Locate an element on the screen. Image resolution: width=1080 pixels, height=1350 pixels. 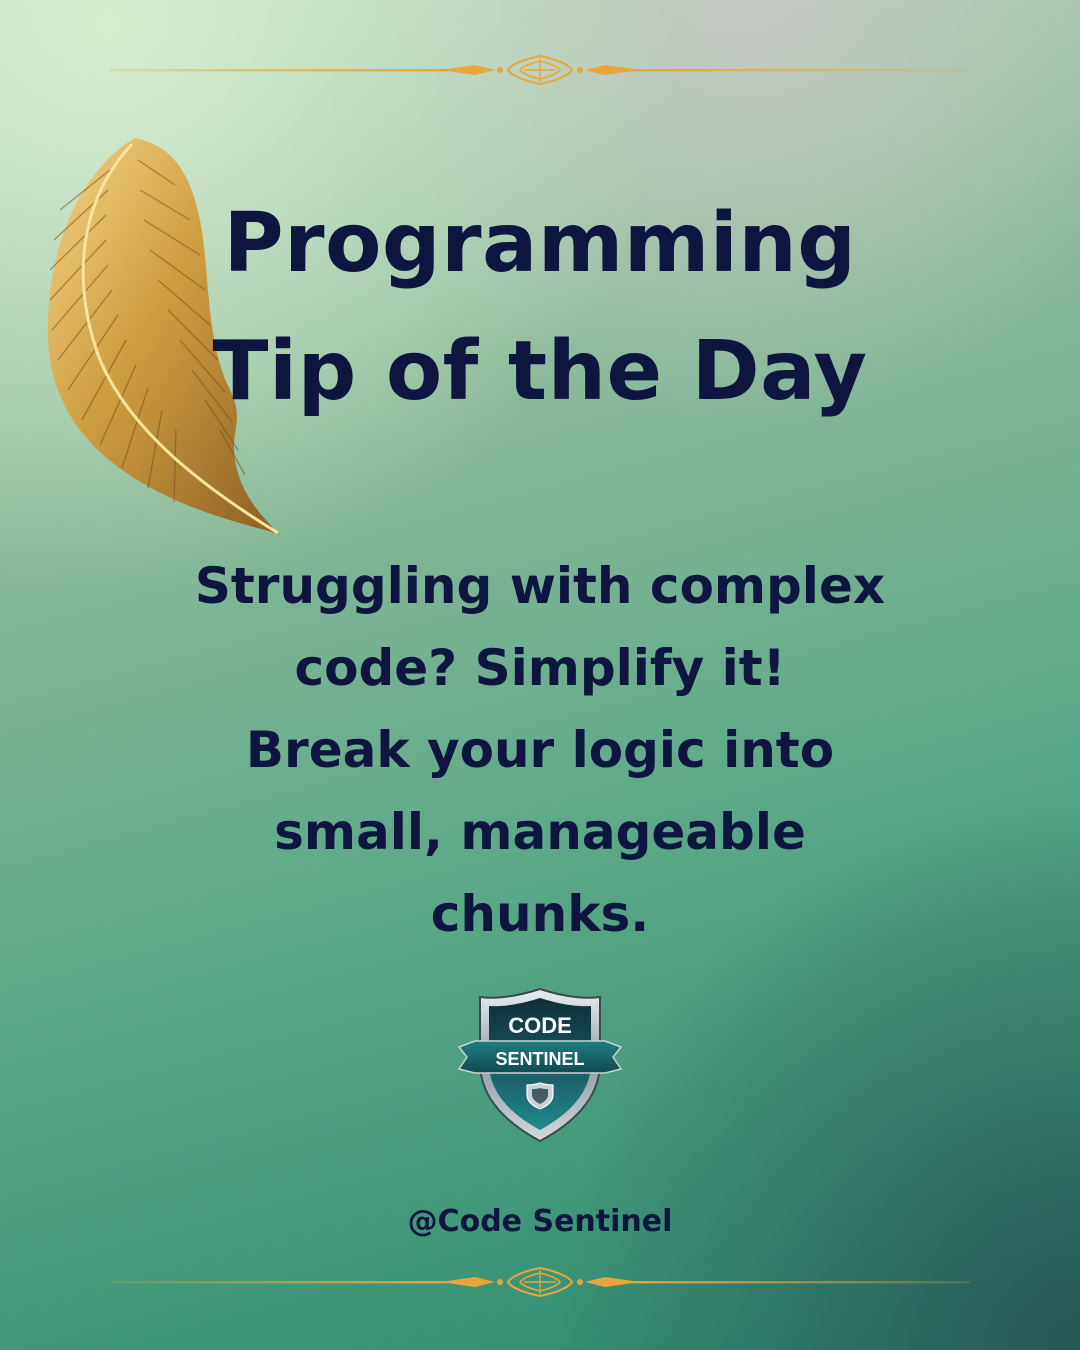
tip-line-3: Break your logic into is located at coordinates (540, 750).